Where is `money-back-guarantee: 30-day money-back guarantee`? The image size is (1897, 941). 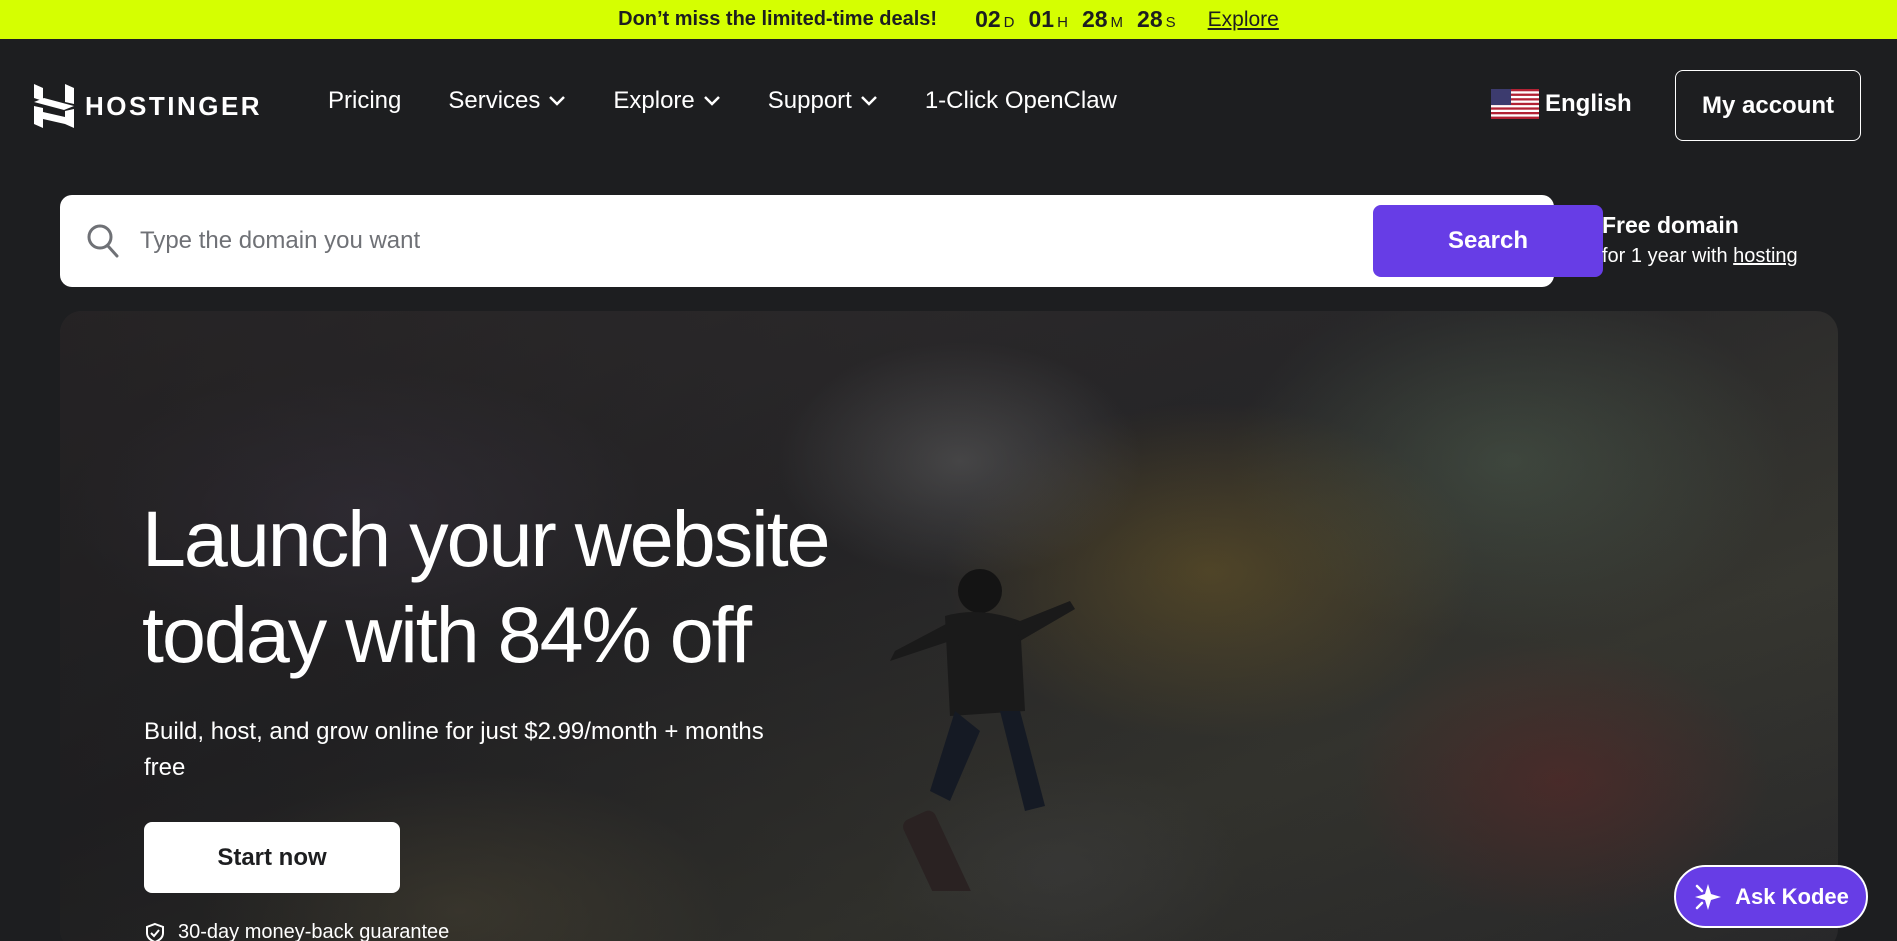 money-back-guarantee: 30-day money-back guarantee is located at coordinates (296, 931).